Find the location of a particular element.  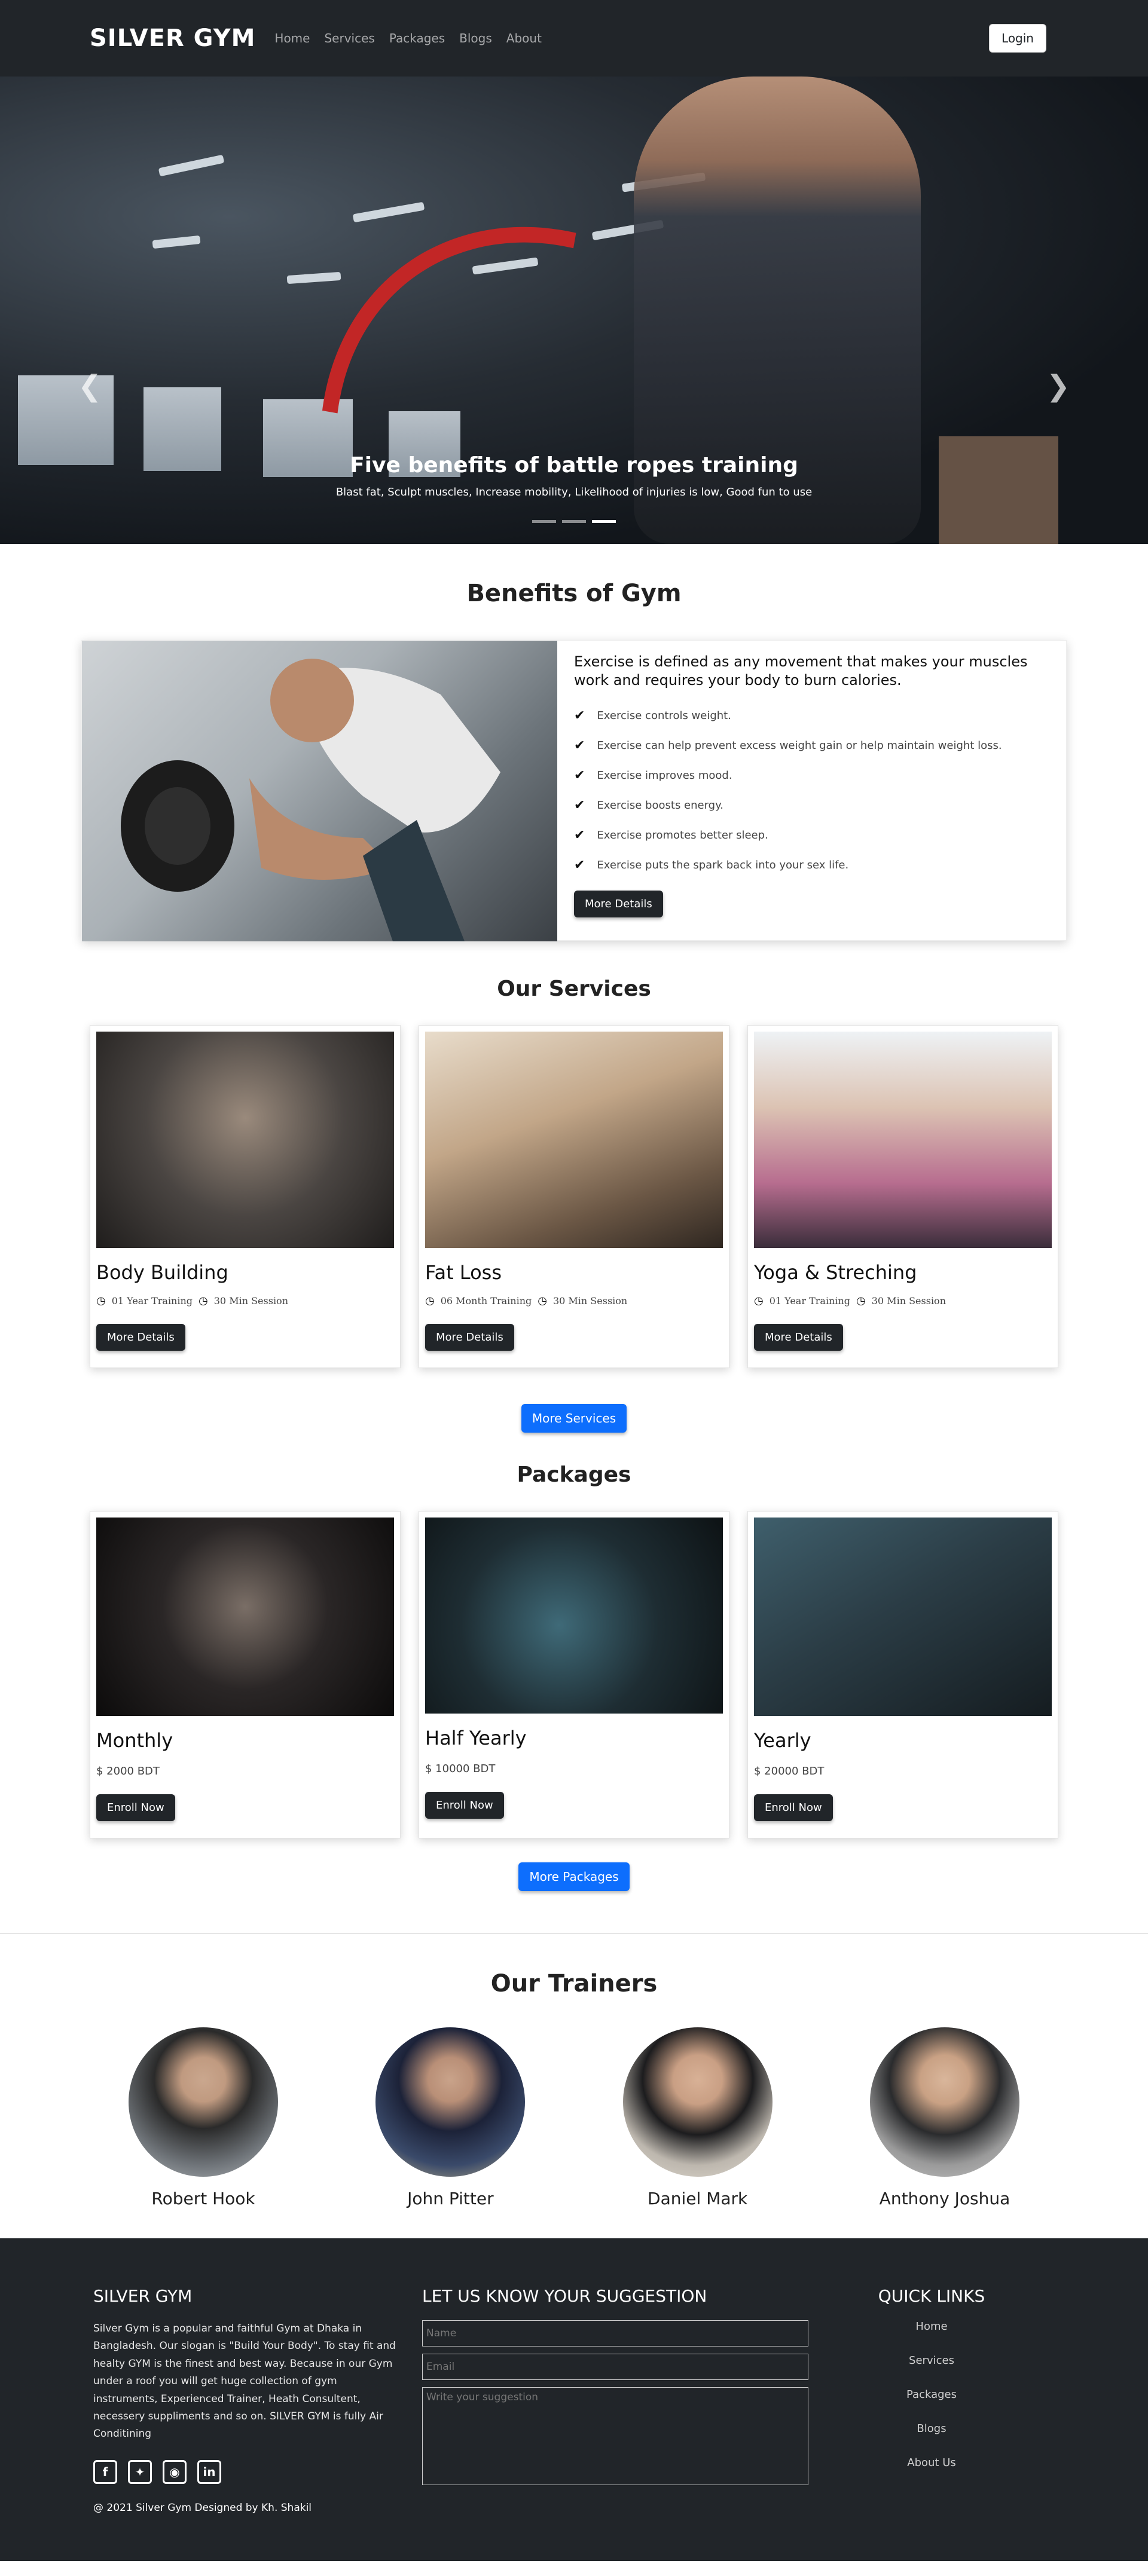

service-image is located at coordinates (903, 1140).